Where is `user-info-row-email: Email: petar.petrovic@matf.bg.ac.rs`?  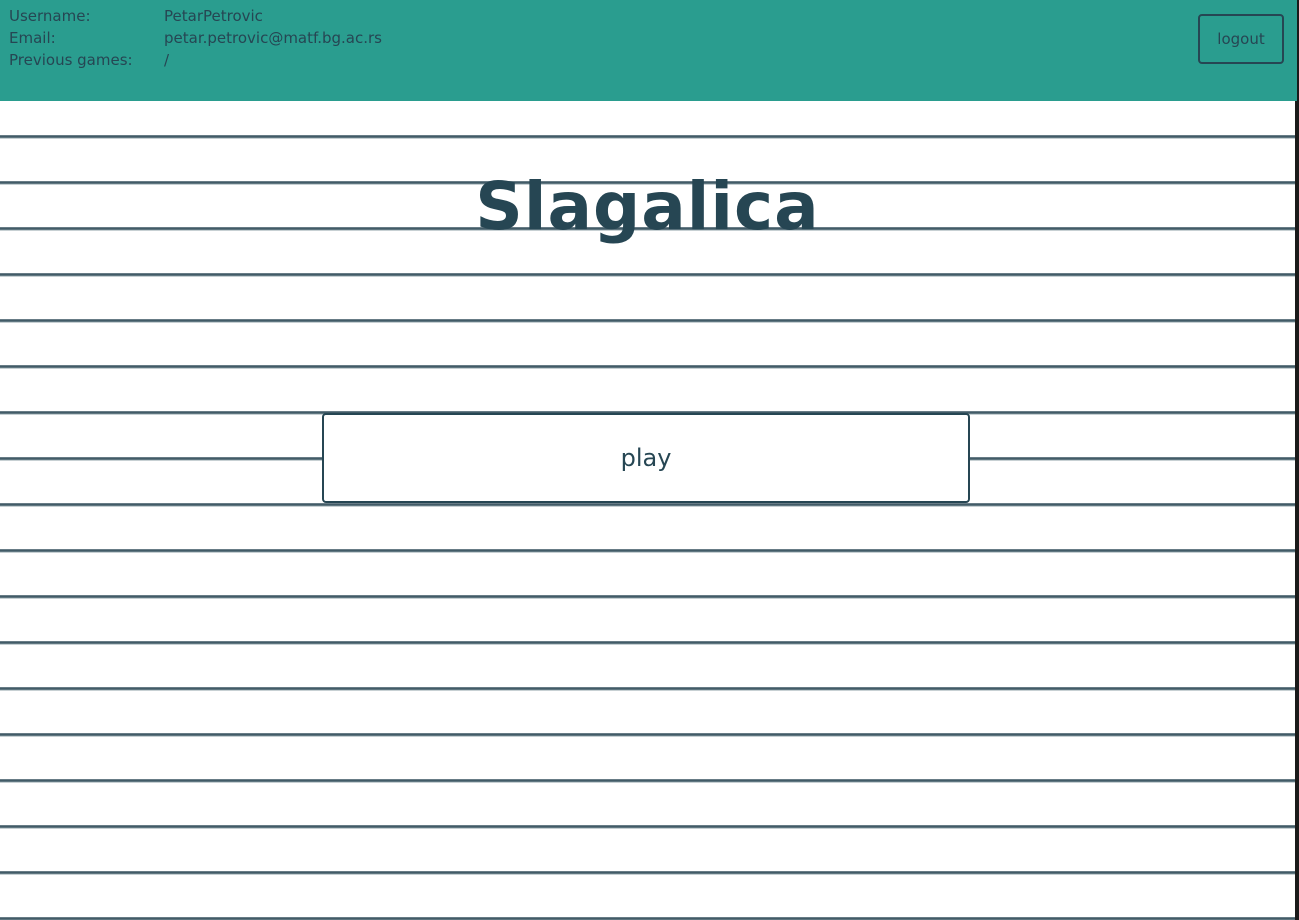 user-info-row-email: Email: petar.petrovic@matf.bg.ac.rs is located at coordinates (195, 38).